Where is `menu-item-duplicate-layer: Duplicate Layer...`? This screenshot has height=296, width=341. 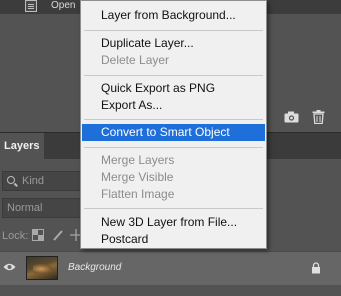 menu-item-duplicate-layer: Duplicate Layer... is located at coordinates (173, 43).